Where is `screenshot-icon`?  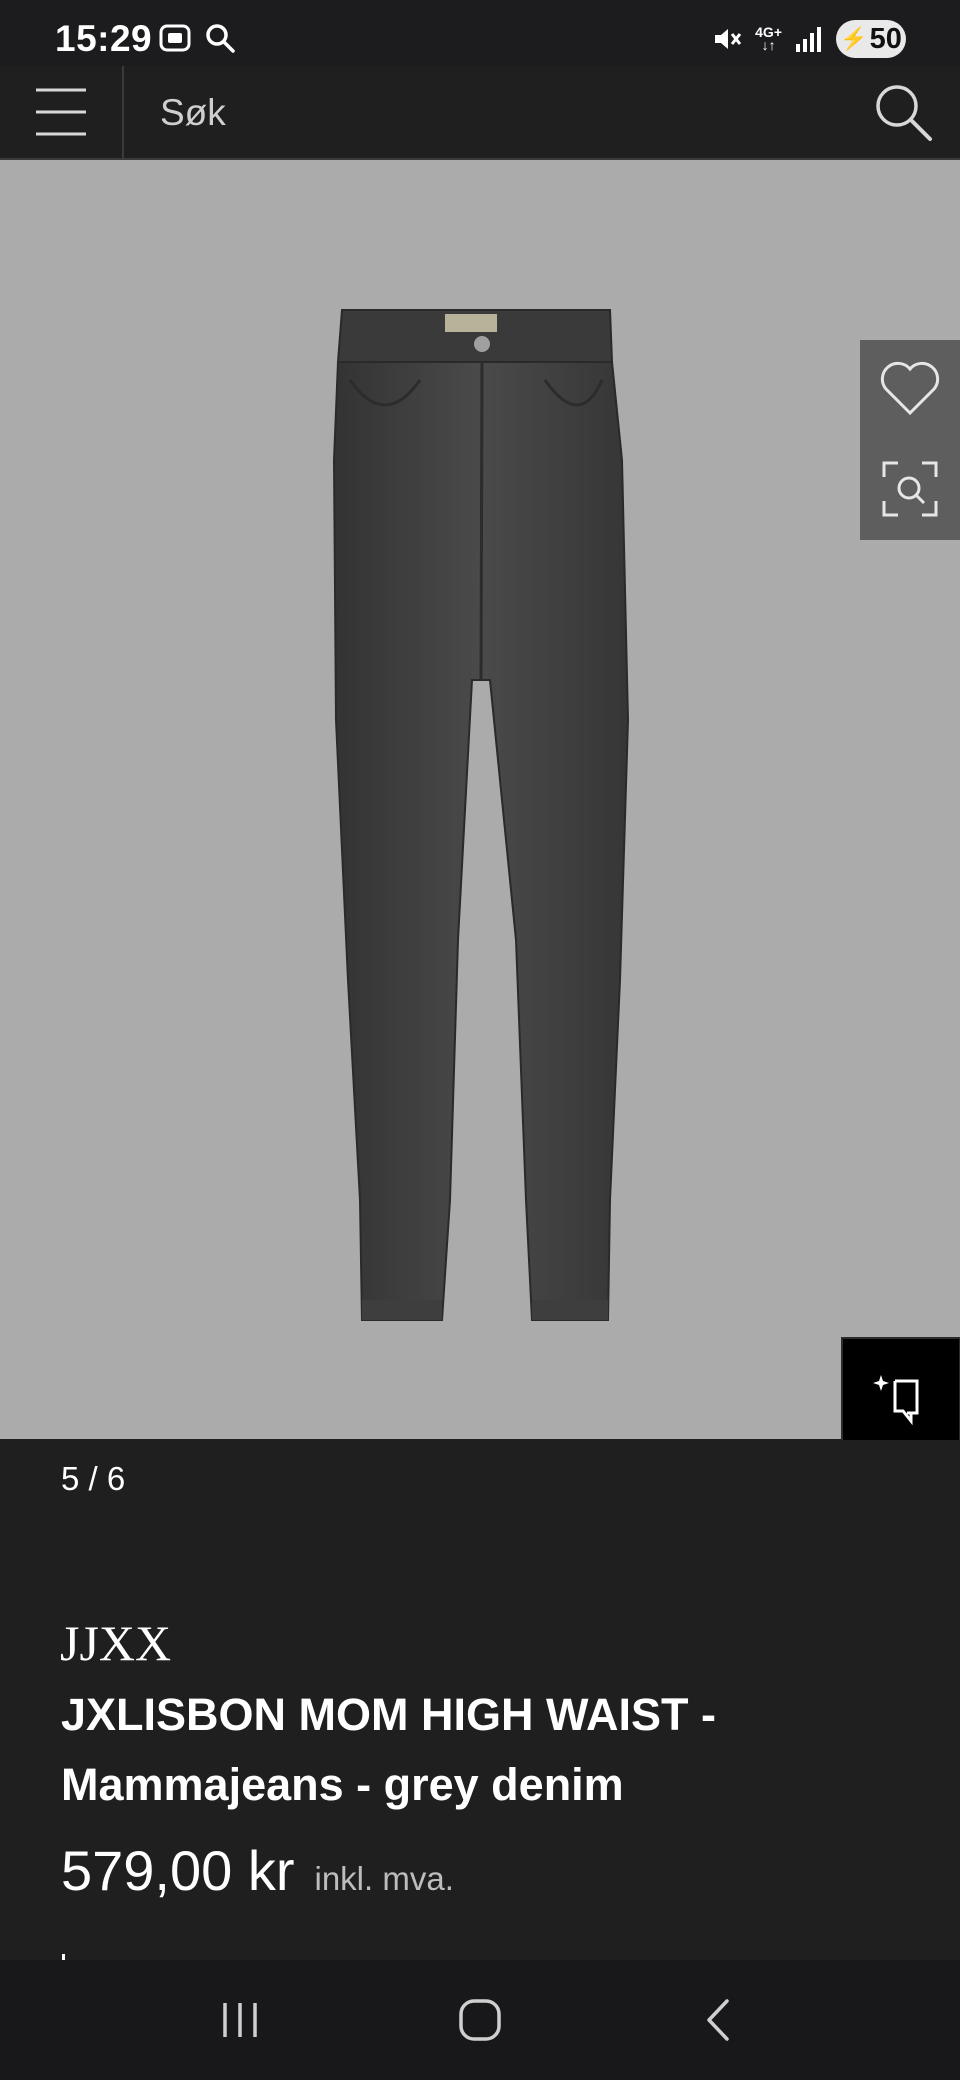 screenshot-icon is located at coordinates (175, 38).